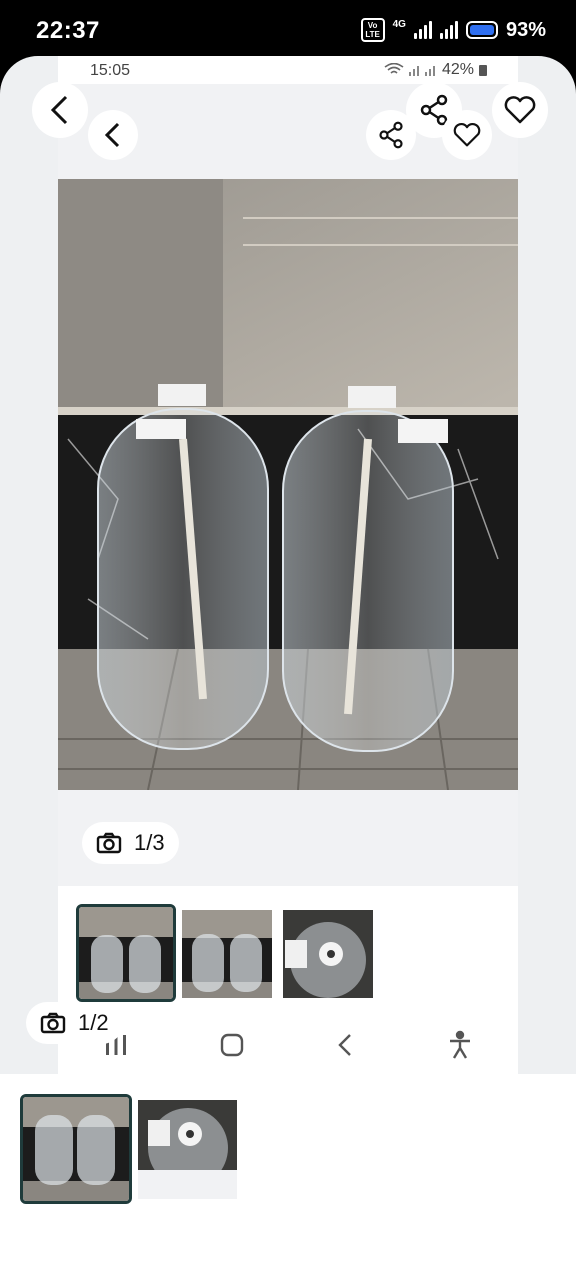 This screenshot has height=1280, width=576. Describe the element at coordinates (372, 30) in the screenshot. I see `volte-icon: Vo LTE` at that location.